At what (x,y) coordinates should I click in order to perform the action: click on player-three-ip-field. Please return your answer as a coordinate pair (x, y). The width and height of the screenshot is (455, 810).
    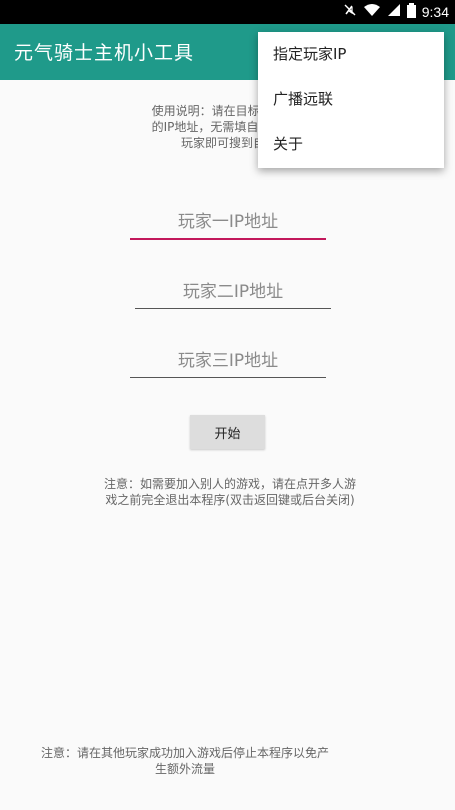
    Looking at the image, I should click on (228, 361).